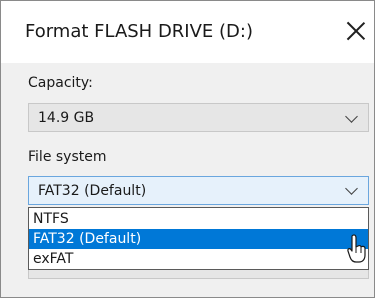  Describe the element at coordinates (67, 157) in the screenshot. I see `file-system-label: File system` at that location.